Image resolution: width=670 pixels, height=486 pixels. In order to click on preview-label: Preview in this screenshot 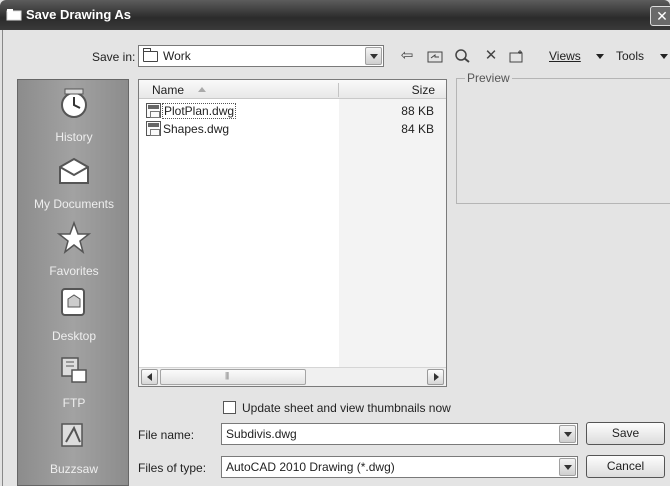, I will do `click(488, 78)`.